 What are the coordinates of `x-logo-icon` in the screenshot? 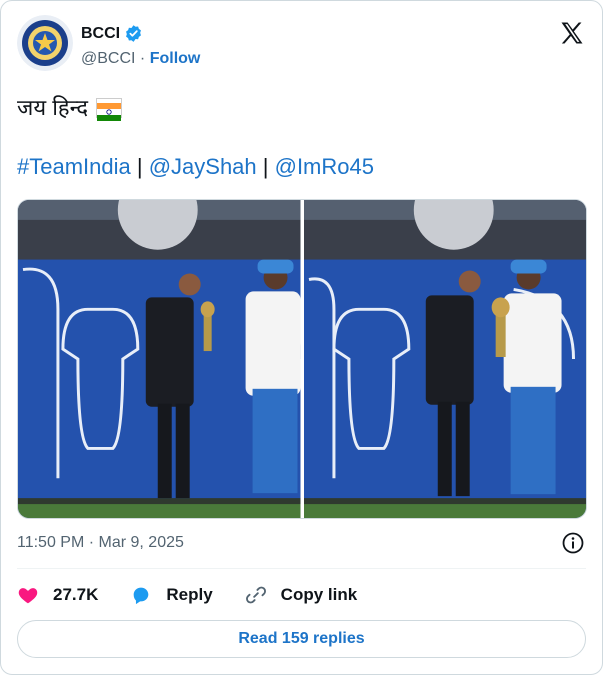 It's located at (572, 33).